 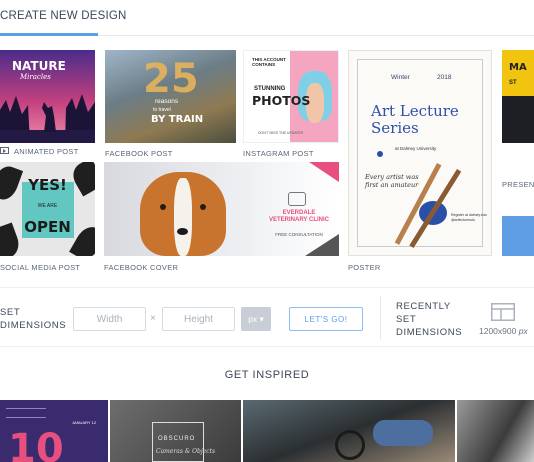 What do you see at coordinates (326, 319) in the screenshot?
I see `lets-go-button: LET'S GO!` at bounding box center [326, 319].